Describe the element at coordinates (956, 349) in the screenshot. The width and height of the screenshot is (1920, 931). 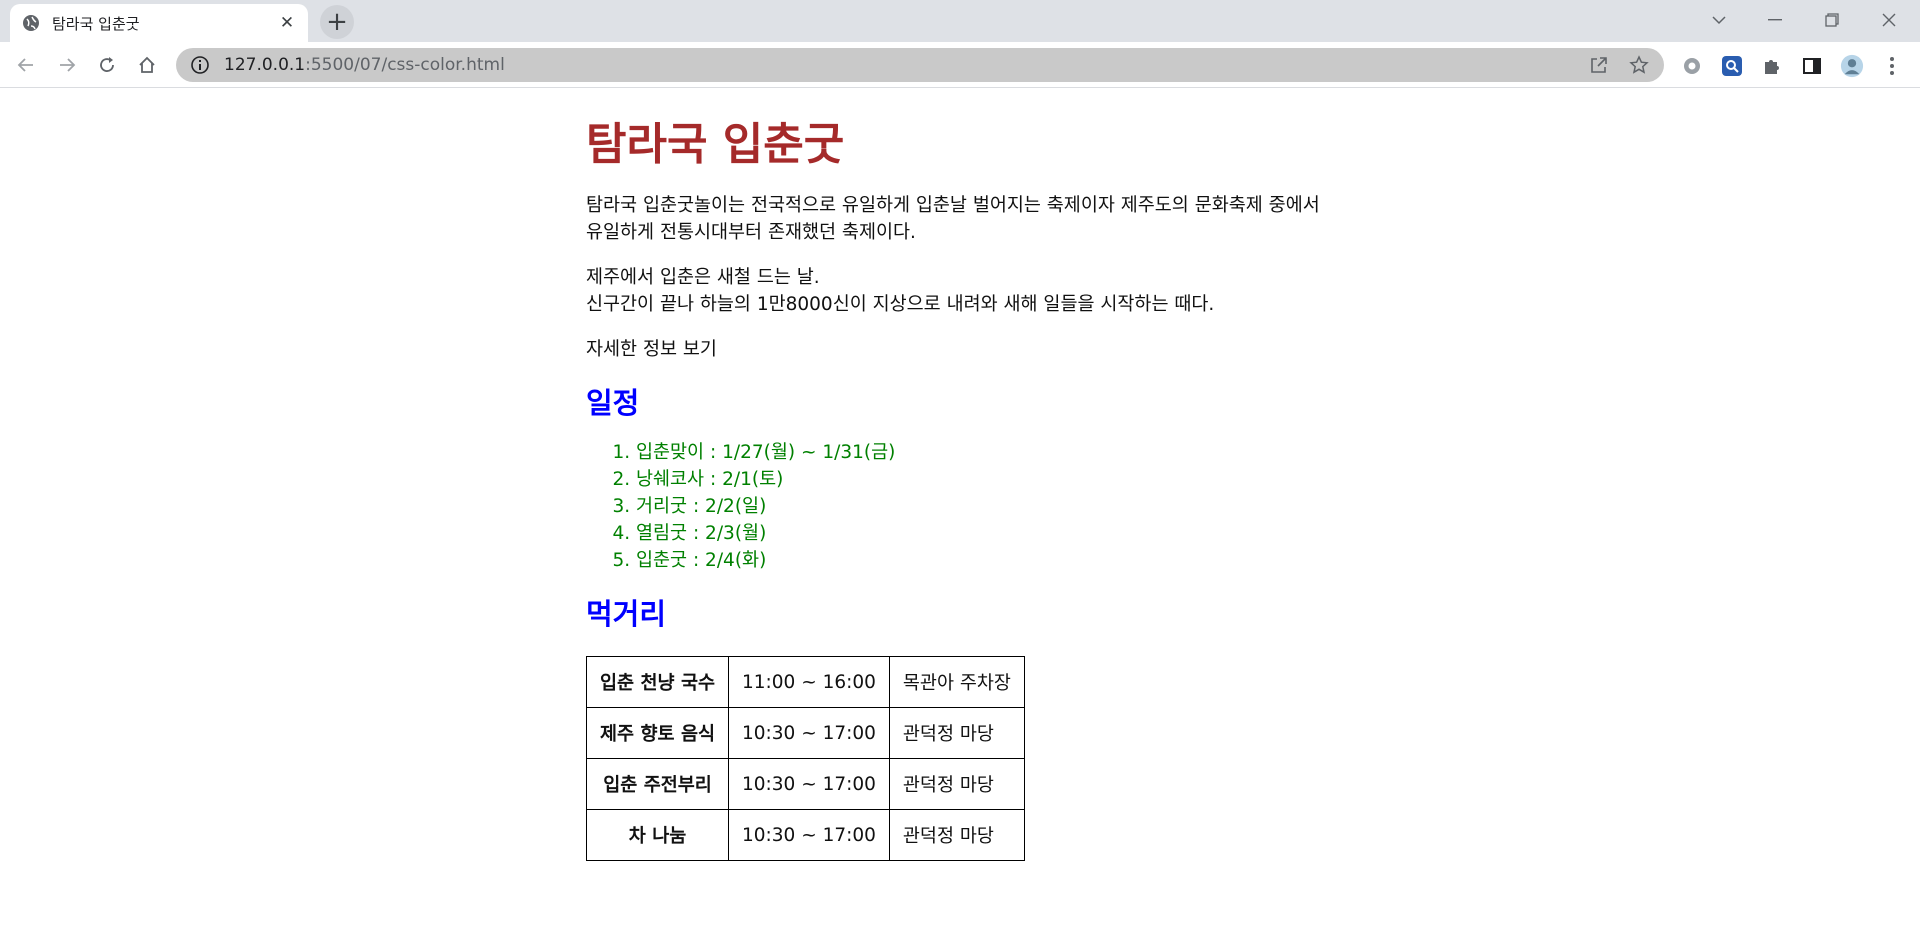
I see `more-info-link: 자세한 정보 보기` at that location.